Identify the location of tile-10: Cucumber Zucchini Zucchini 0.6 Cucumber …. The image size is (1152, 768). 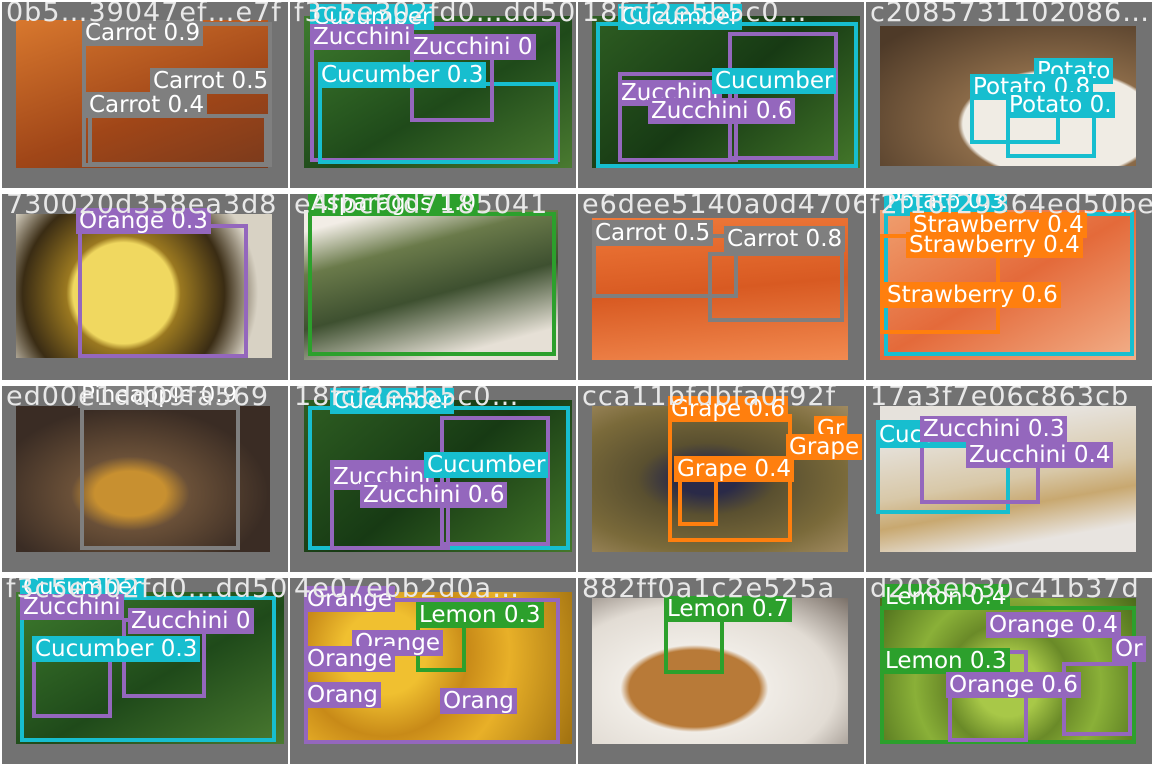
(433, 479).